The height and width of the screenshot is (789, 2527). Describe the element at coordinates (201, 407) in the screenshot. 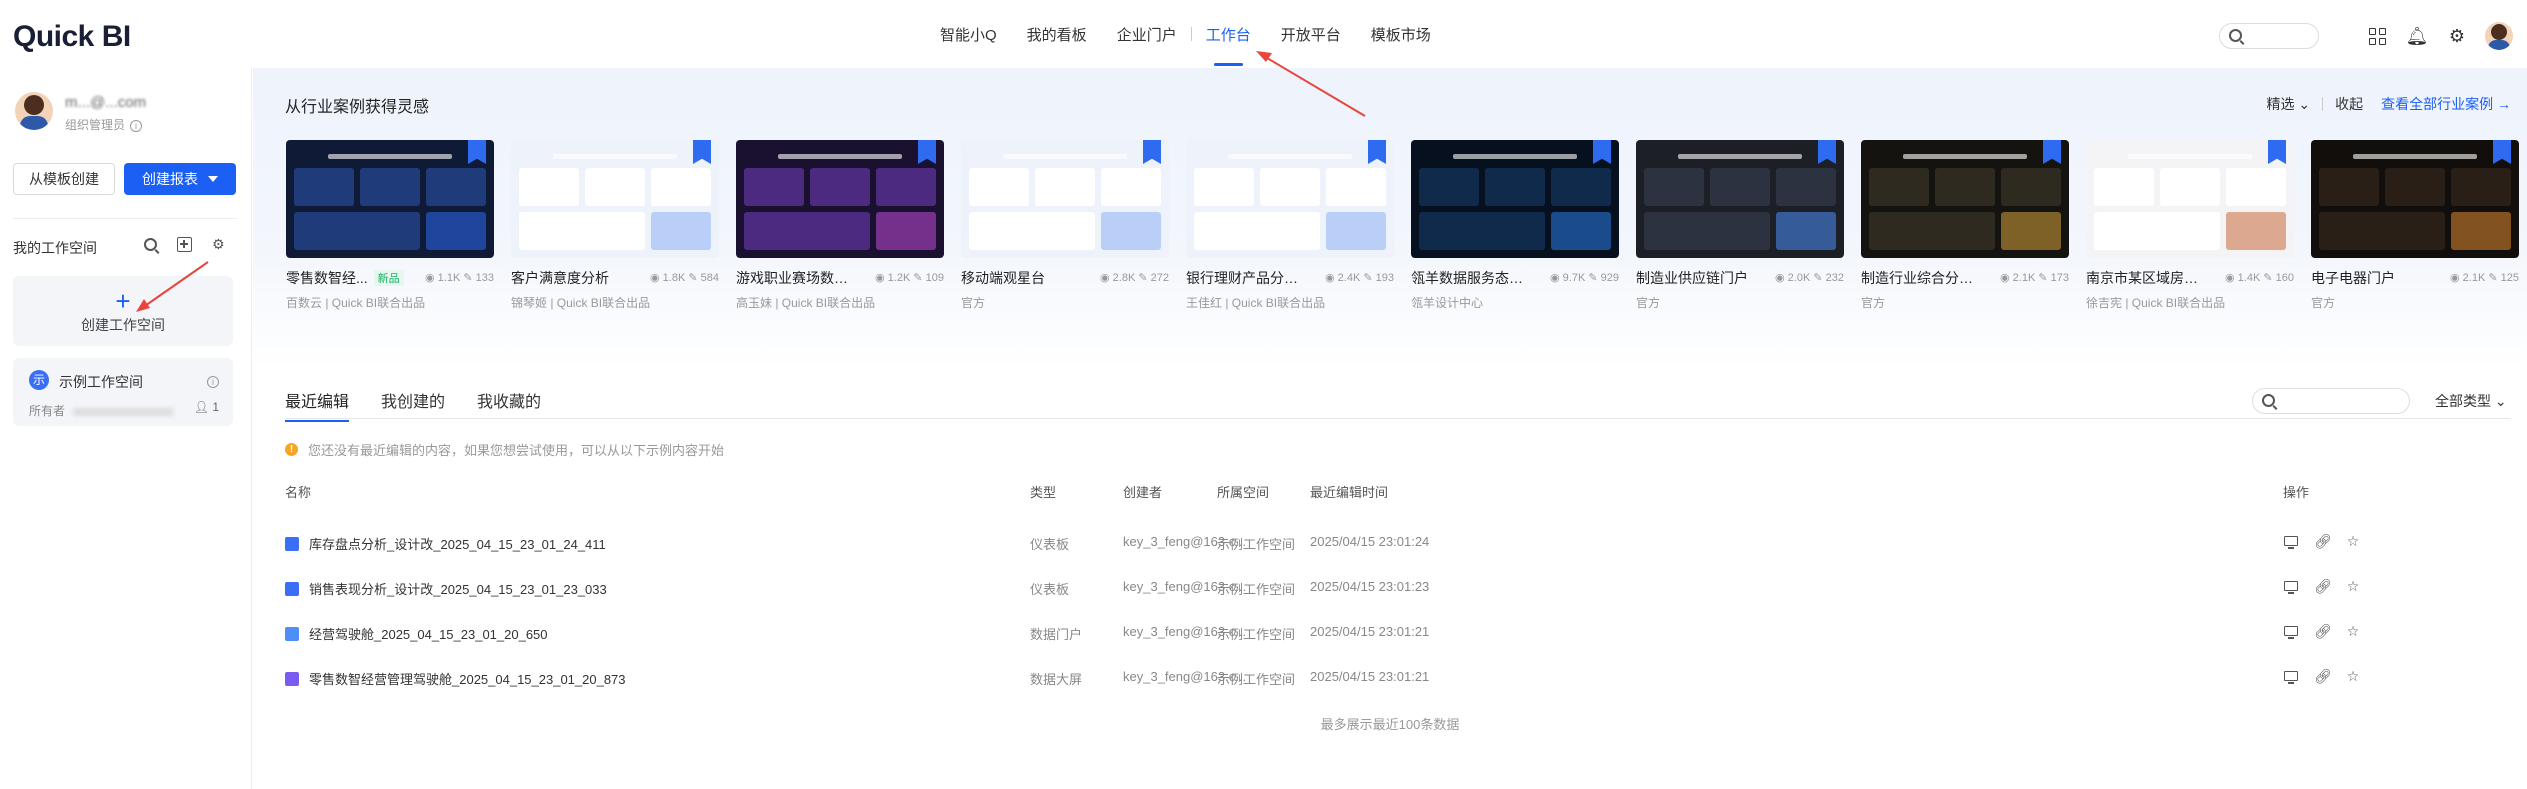

I see `people-icon: 👤︎` at that location.